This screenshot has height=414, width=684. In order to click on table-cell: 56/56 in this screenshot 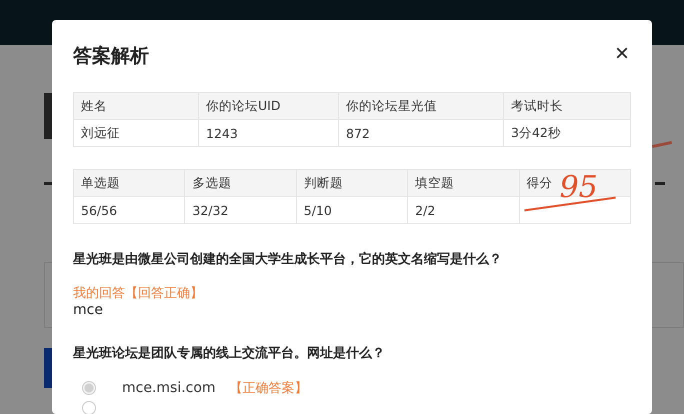, I will do `click(129, 210)`.